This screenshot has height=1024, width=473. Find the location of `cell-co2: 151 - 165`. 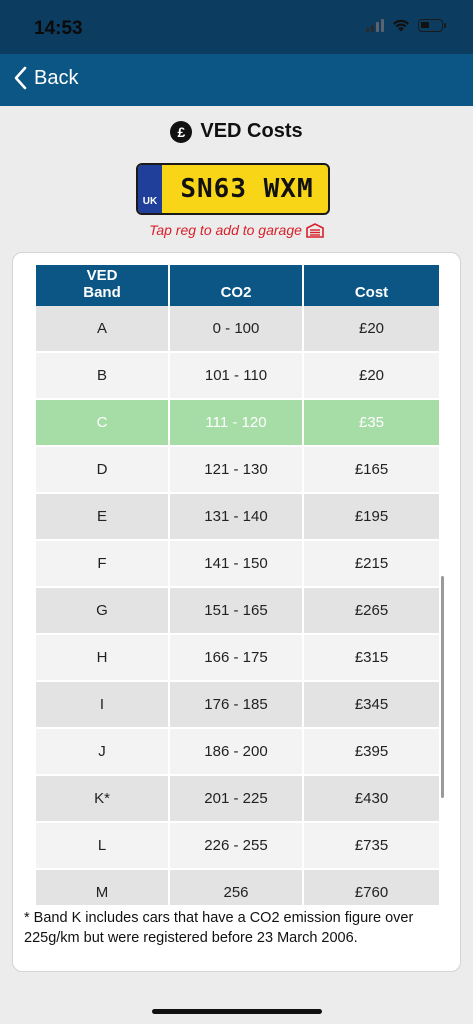

cell-co2: 151 - 165 is located at coordinates (237, 610).